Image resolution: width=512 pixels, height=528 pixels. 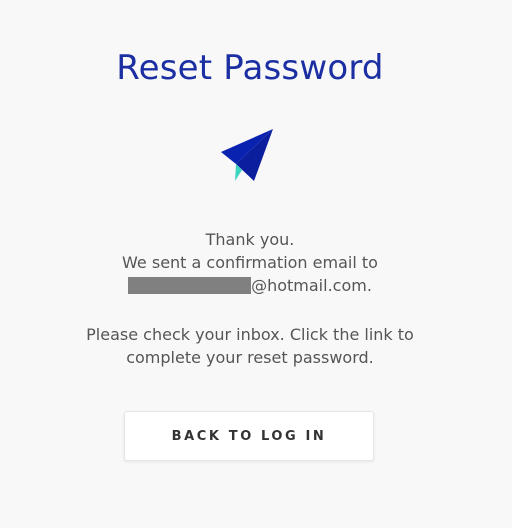 What do you see at coordinates (250, 68) in the screenshot?
I see `page-title: Reset Password` at bounding box center [250, 68].